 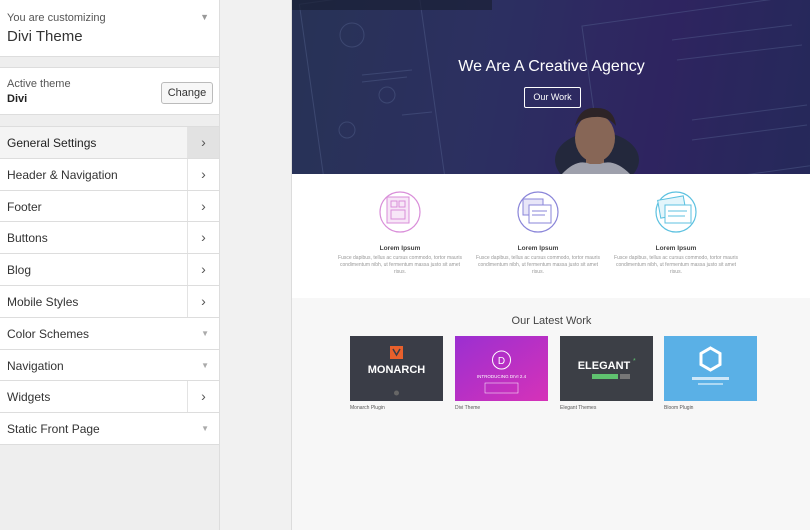 What do you see at coordinates (109, 429) in the screenshot?
I see `section-item-static-front-page: Static Front Page ▼` at bounding box center [109, 429].